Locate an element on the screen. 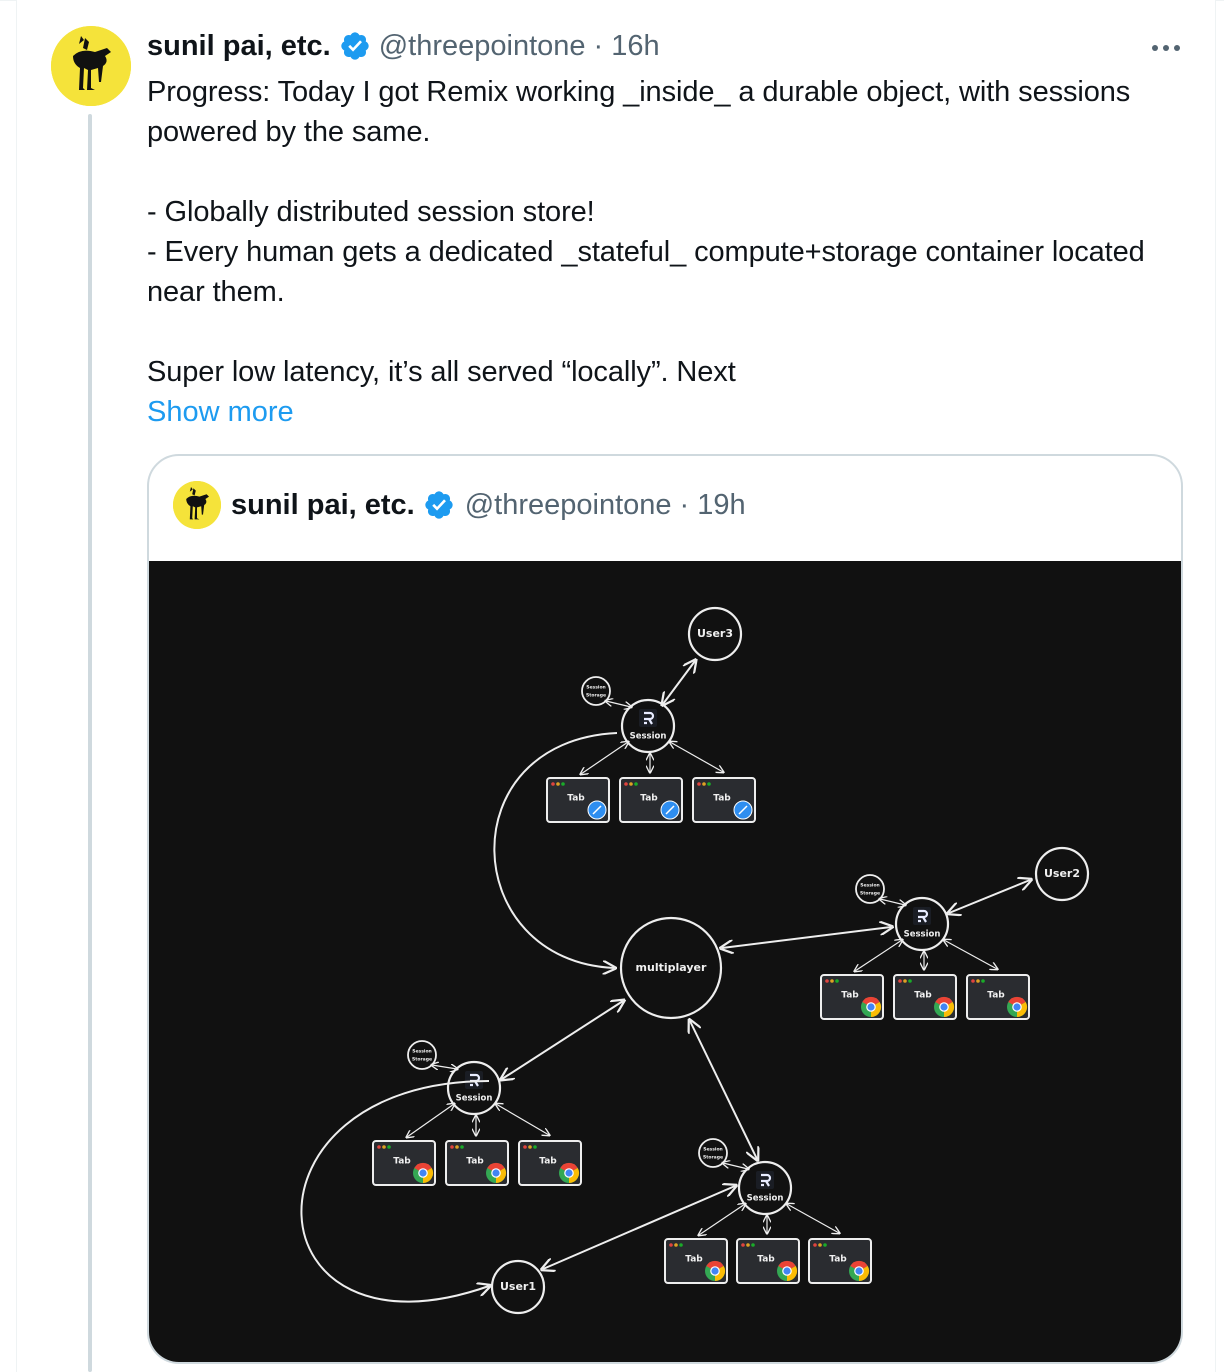 This screenshot has width=1224, height=1372. quoted-author-avatar is located at coordinates (197, 505).